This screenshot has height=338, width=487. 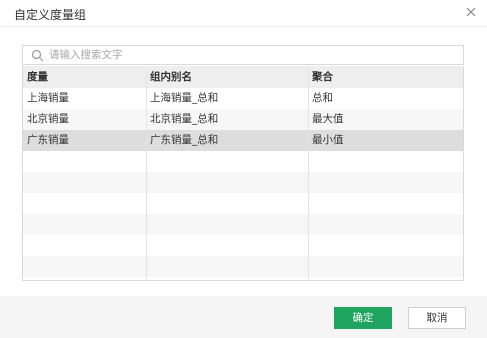 I want to click on close-icon, so click(x=471, y=12).